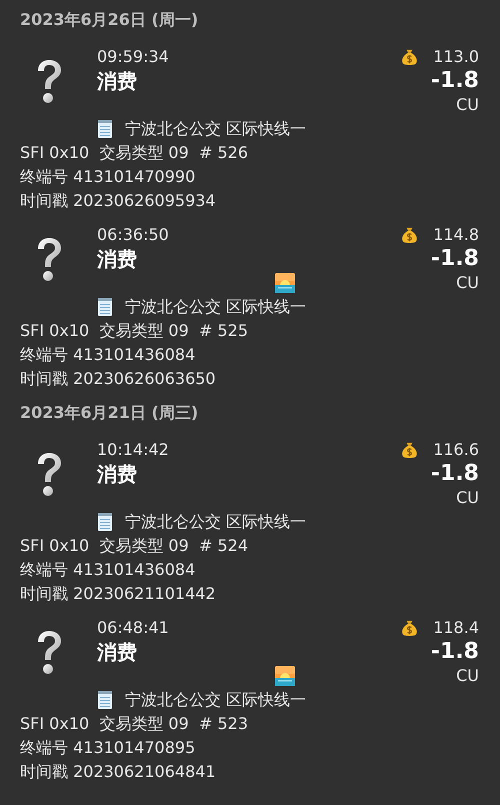  Describe the element at coordinates (133, 235) in the screenshot. I see `transaction-time: 06:36:50` at that location.